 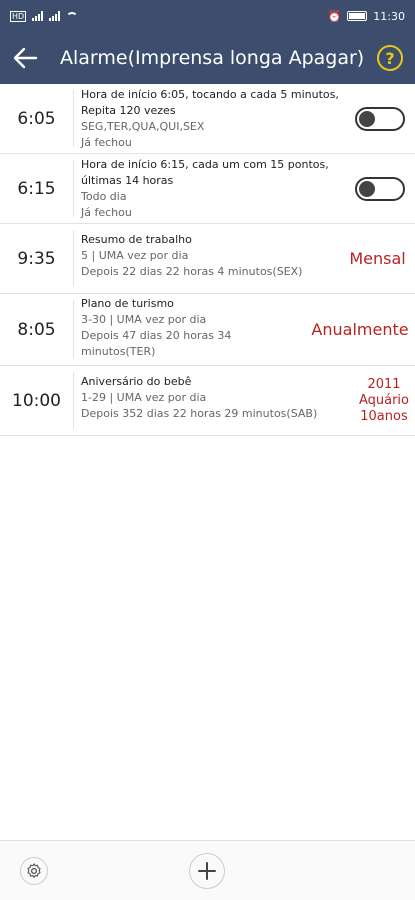 What do you see at coordinates (199, 413) in the screenshot?
I see `alarm-countdown: Depois 352 dias 22 horas 29 minutos(SAB)` at bounding box center [199, 413].